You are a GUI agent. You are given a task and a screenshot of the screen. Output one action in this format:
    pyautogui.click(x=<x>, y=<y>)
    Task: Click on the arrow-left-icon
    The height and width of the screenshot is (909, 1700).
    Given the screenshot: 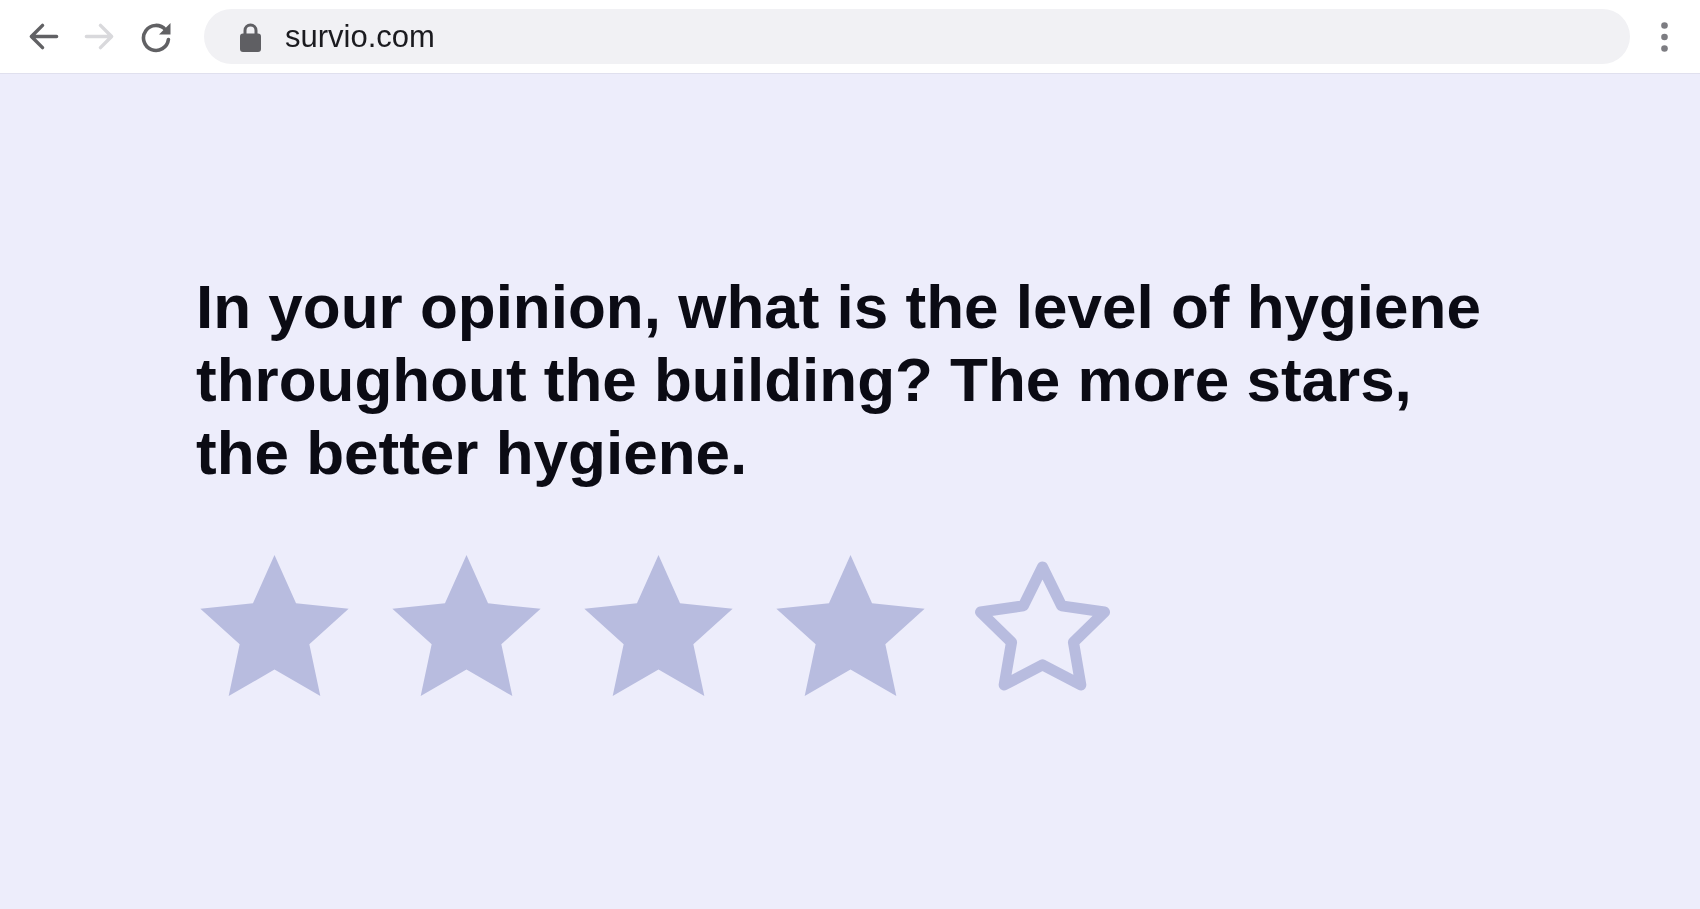 What is the action you would take?
    pyautogui.click(x=43, y=36)
    